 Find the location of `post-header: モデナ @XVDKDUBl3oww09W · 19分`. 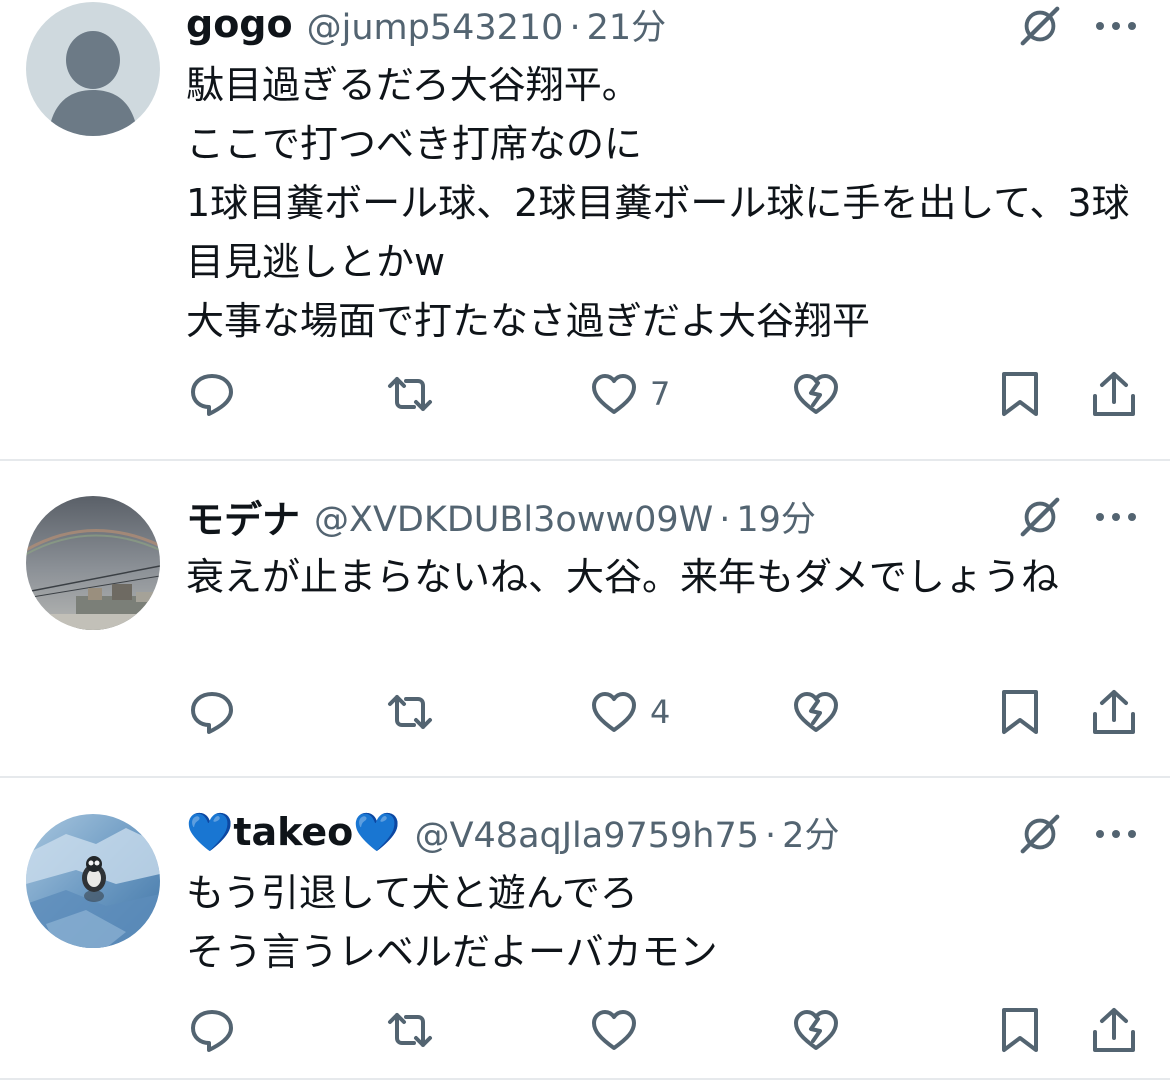

post-header: モデナ @XVDKDUBl3oww09W · 19分 is located at coordinates (501, 516).